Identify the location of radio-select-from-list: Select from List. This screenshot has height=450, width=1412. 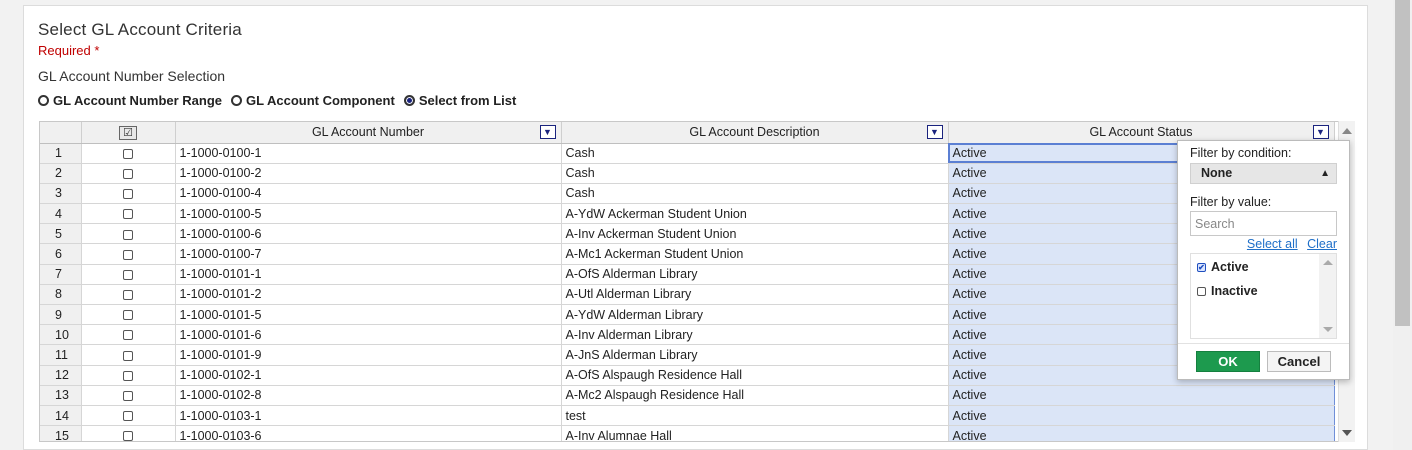
(459, 100).